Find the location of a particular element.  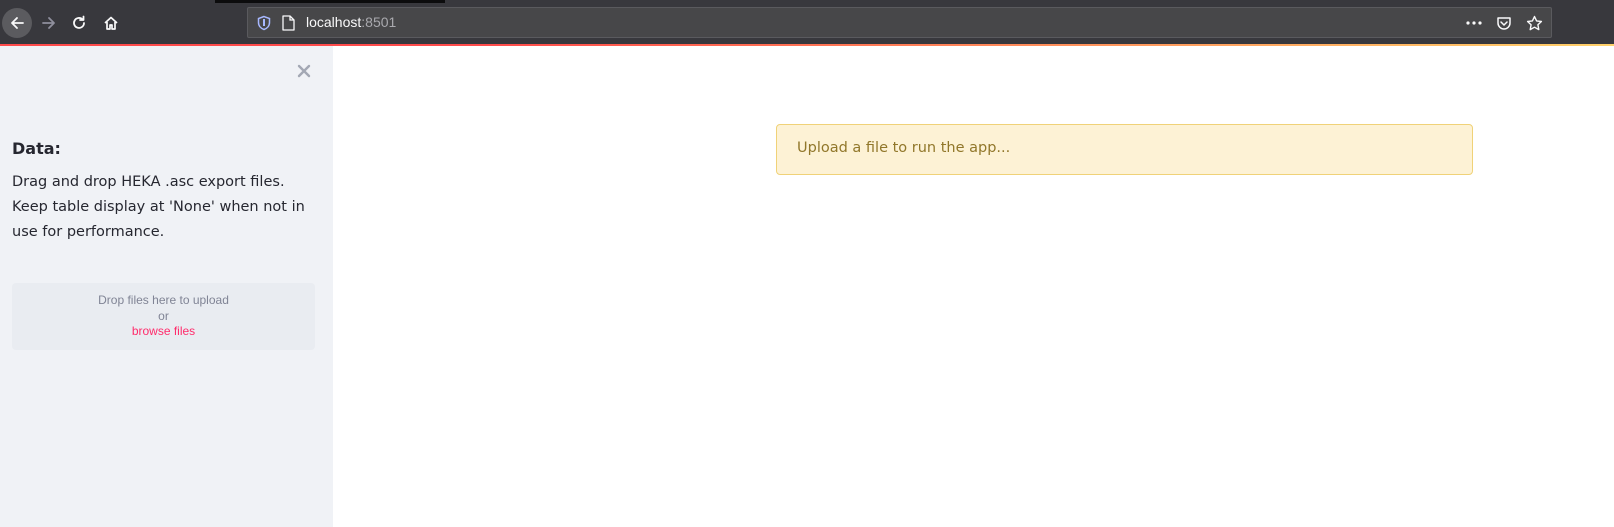

forward-arrow-icon is located at coordinates (48, 23).